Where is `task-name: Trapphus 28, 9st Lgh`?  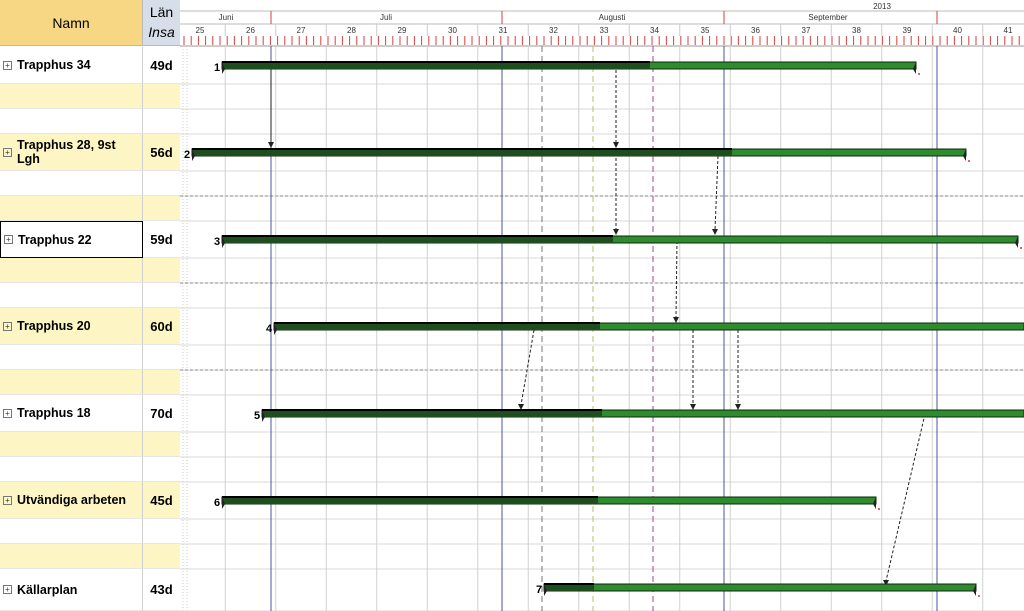 task-name: Trapphus 28, 9st Lgh is located at coordinates (66, 152).